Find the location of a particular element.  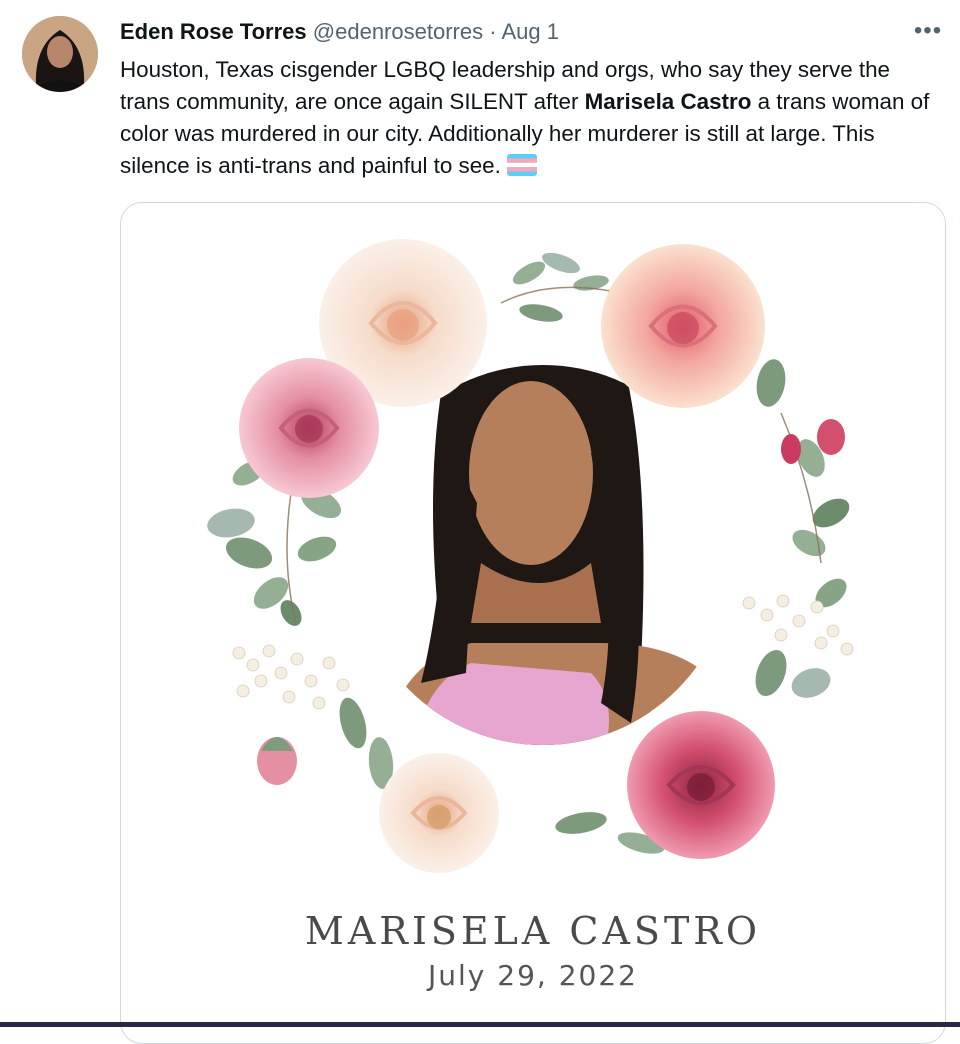

rose-bottom-right-deep is located at coordinates (701, 785).